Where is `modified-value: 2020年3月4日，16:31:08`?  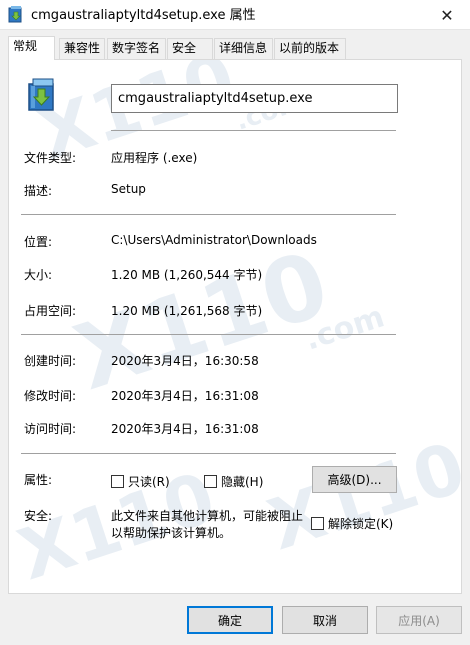
modified-value: 2020年3月4日，16:31:08 is located at coordinates (185, 396).